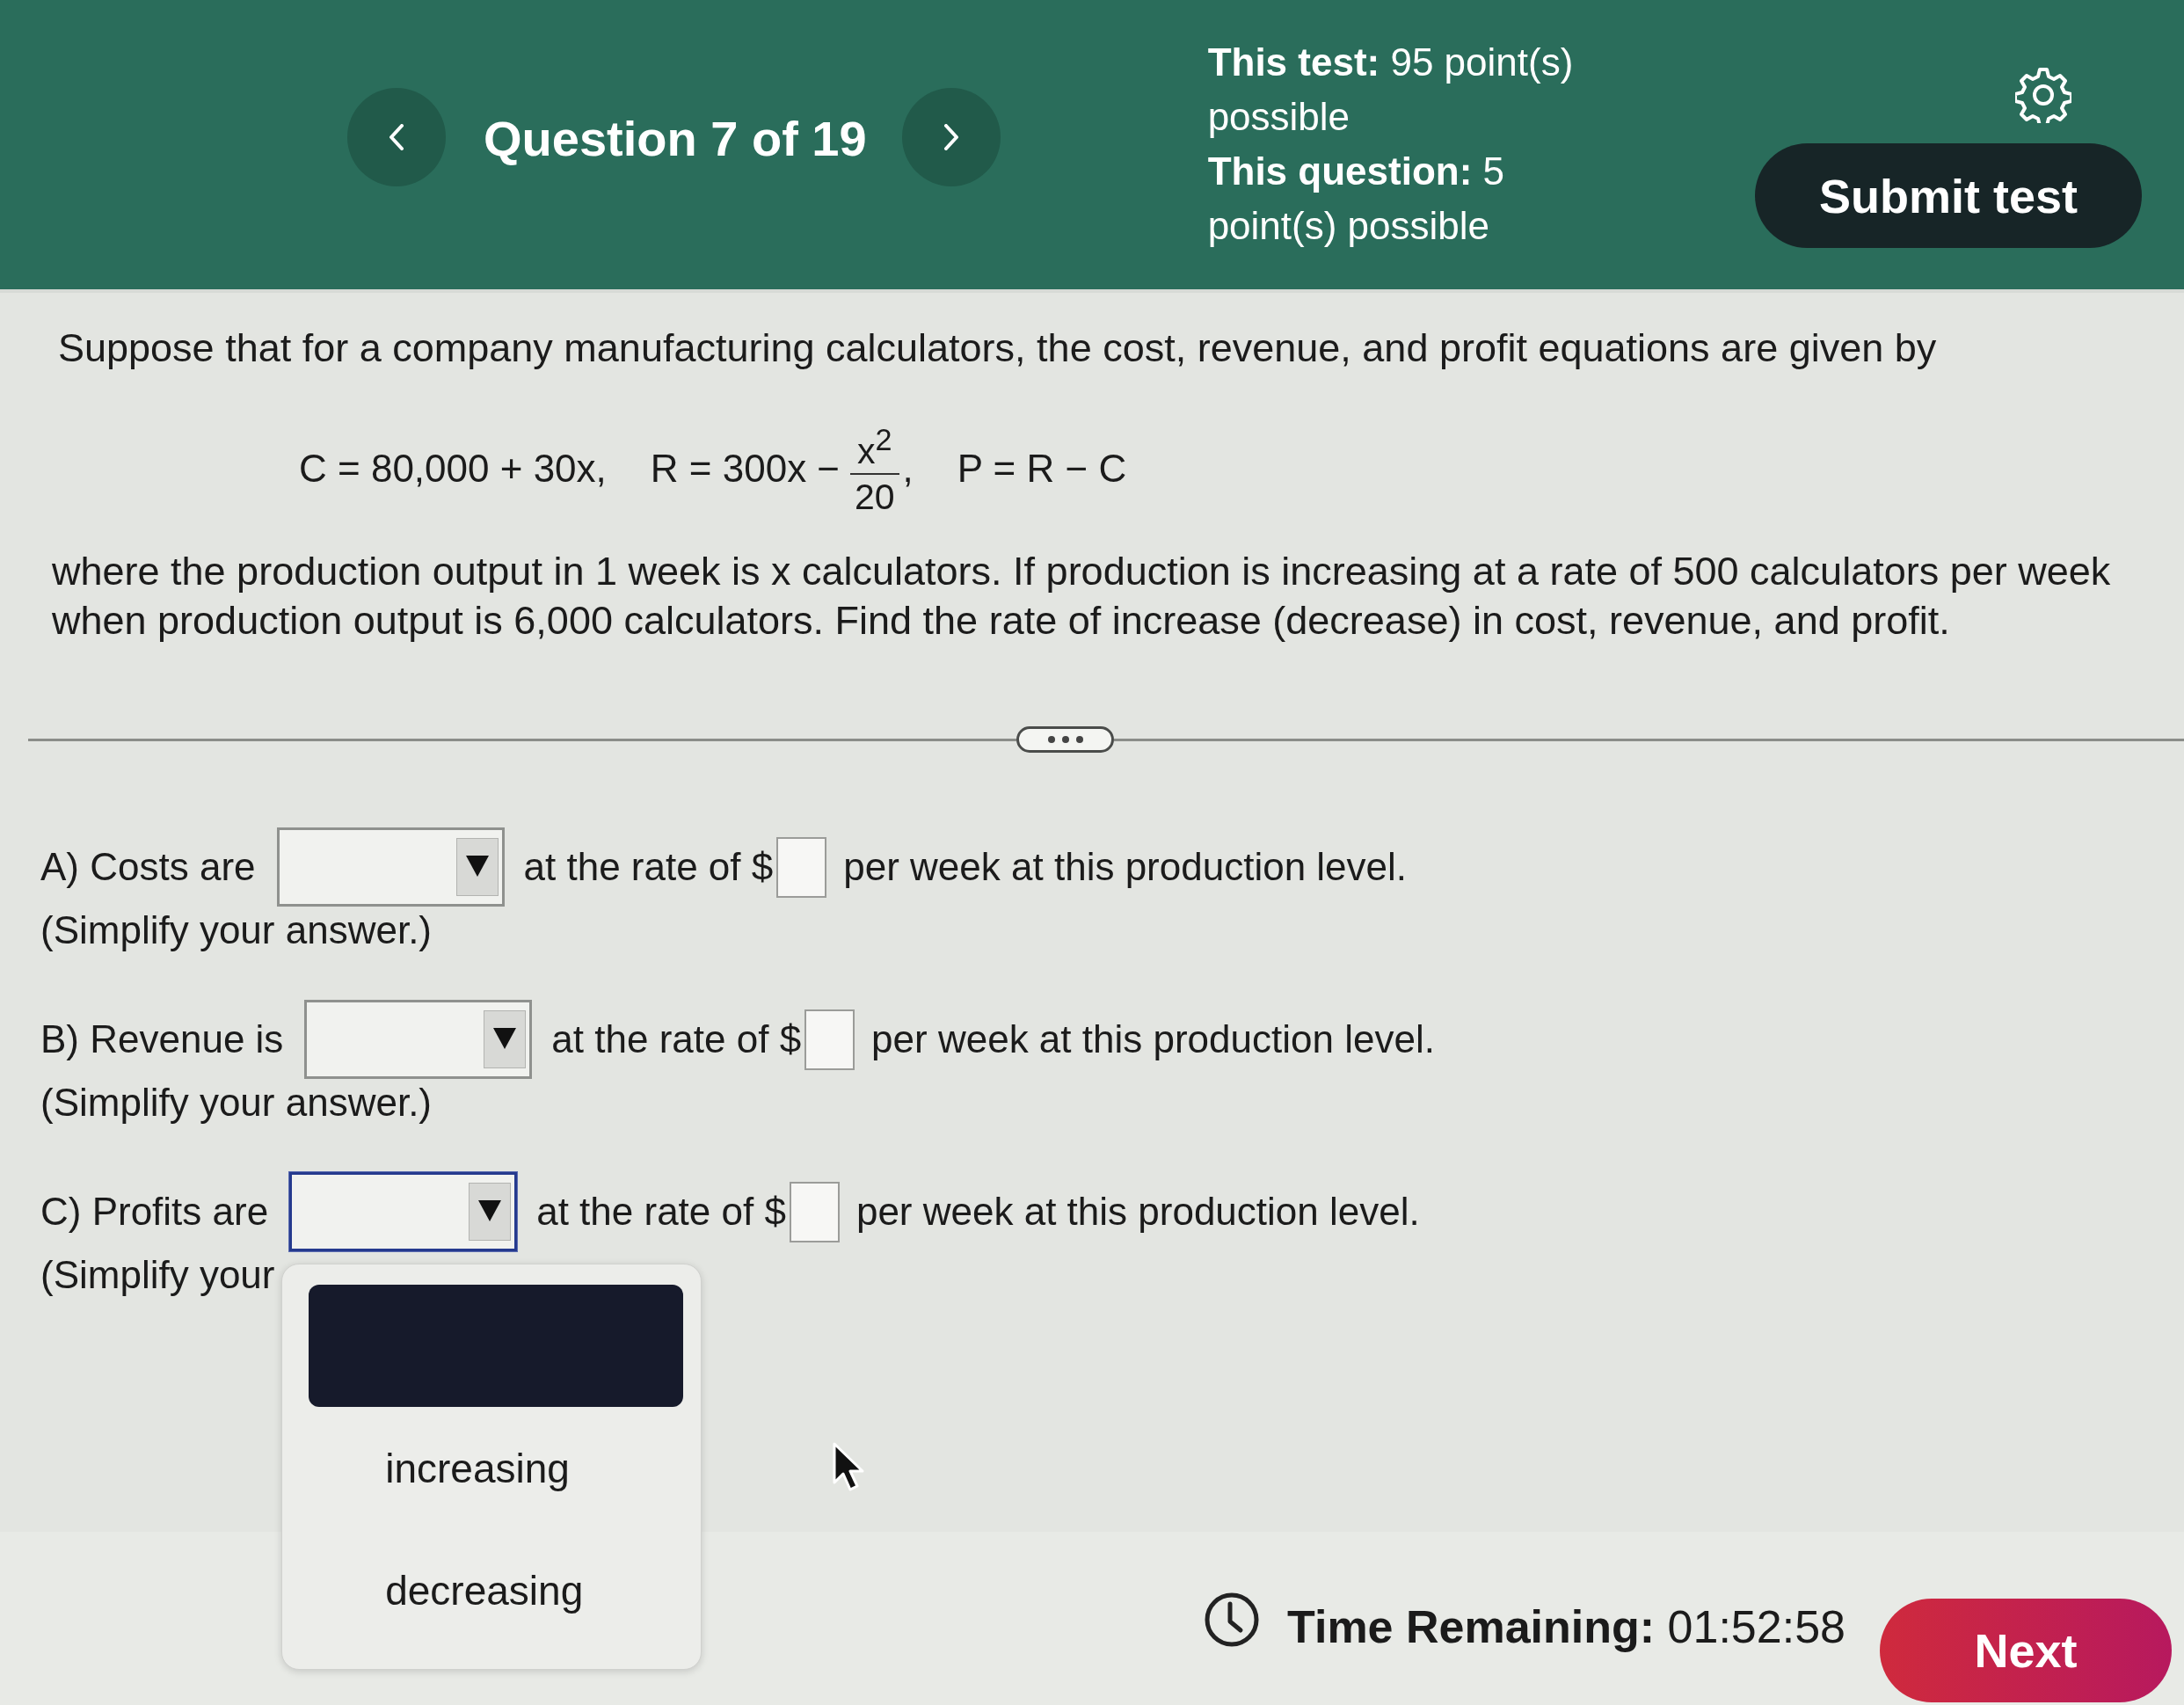 This screenshot has width=2184, height=1705. What do you see at coordinates (157, 1275) in the screenshot?
I see `hint-text: (Simplify your` at bounding box center [157, 1275].